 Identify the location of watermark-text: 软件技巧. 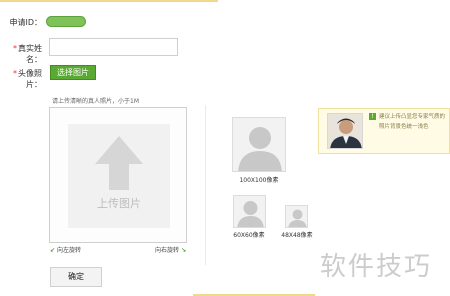
(376, 267).